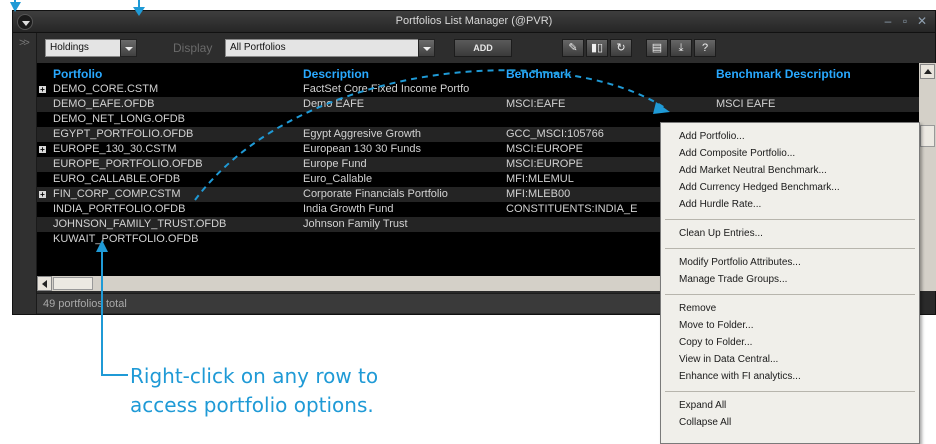  I want to click on cell-benchmark: MFI:MLEB00, so click(538, 194).